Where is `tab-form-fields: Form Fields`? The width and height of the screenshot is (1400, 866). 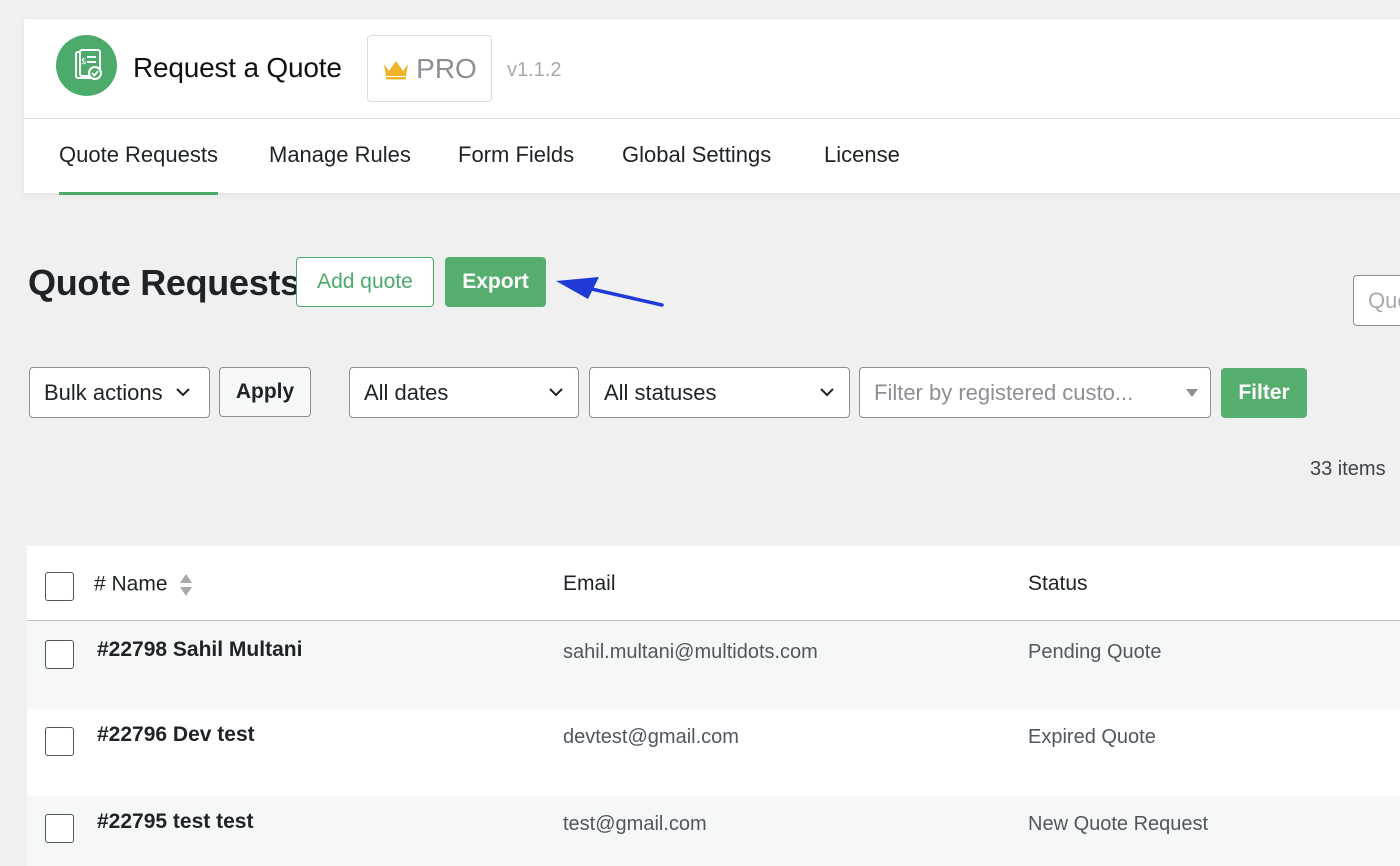
tab-form-fields: Form Fields is located at coordinates (516, 155).